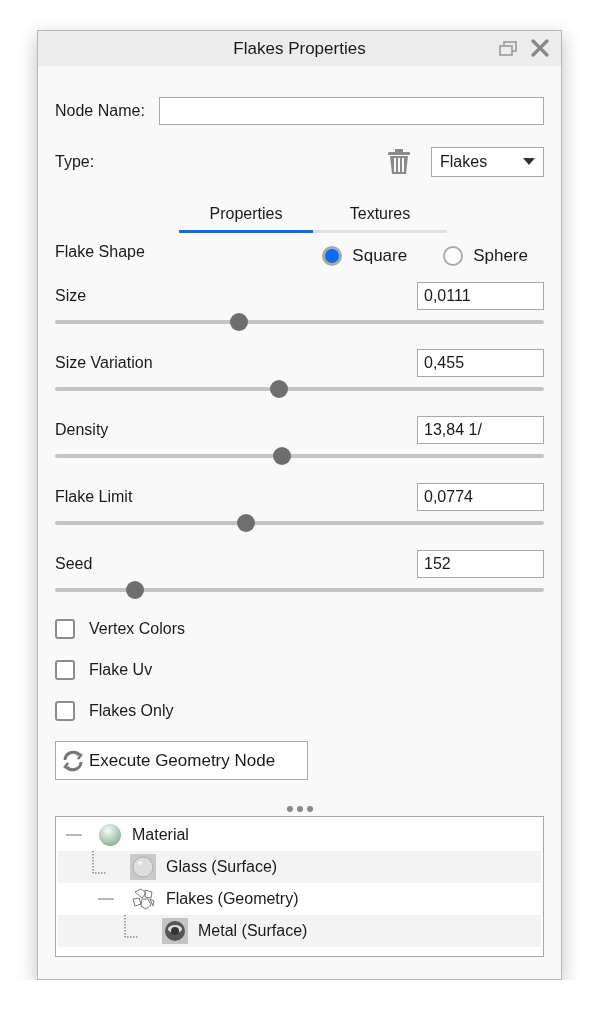 This screenshot has height=1024, width=599. What do you see at coordinates (508, 48) in the screenshot?
I see `restore-icon` at bounding box center [508, 48].